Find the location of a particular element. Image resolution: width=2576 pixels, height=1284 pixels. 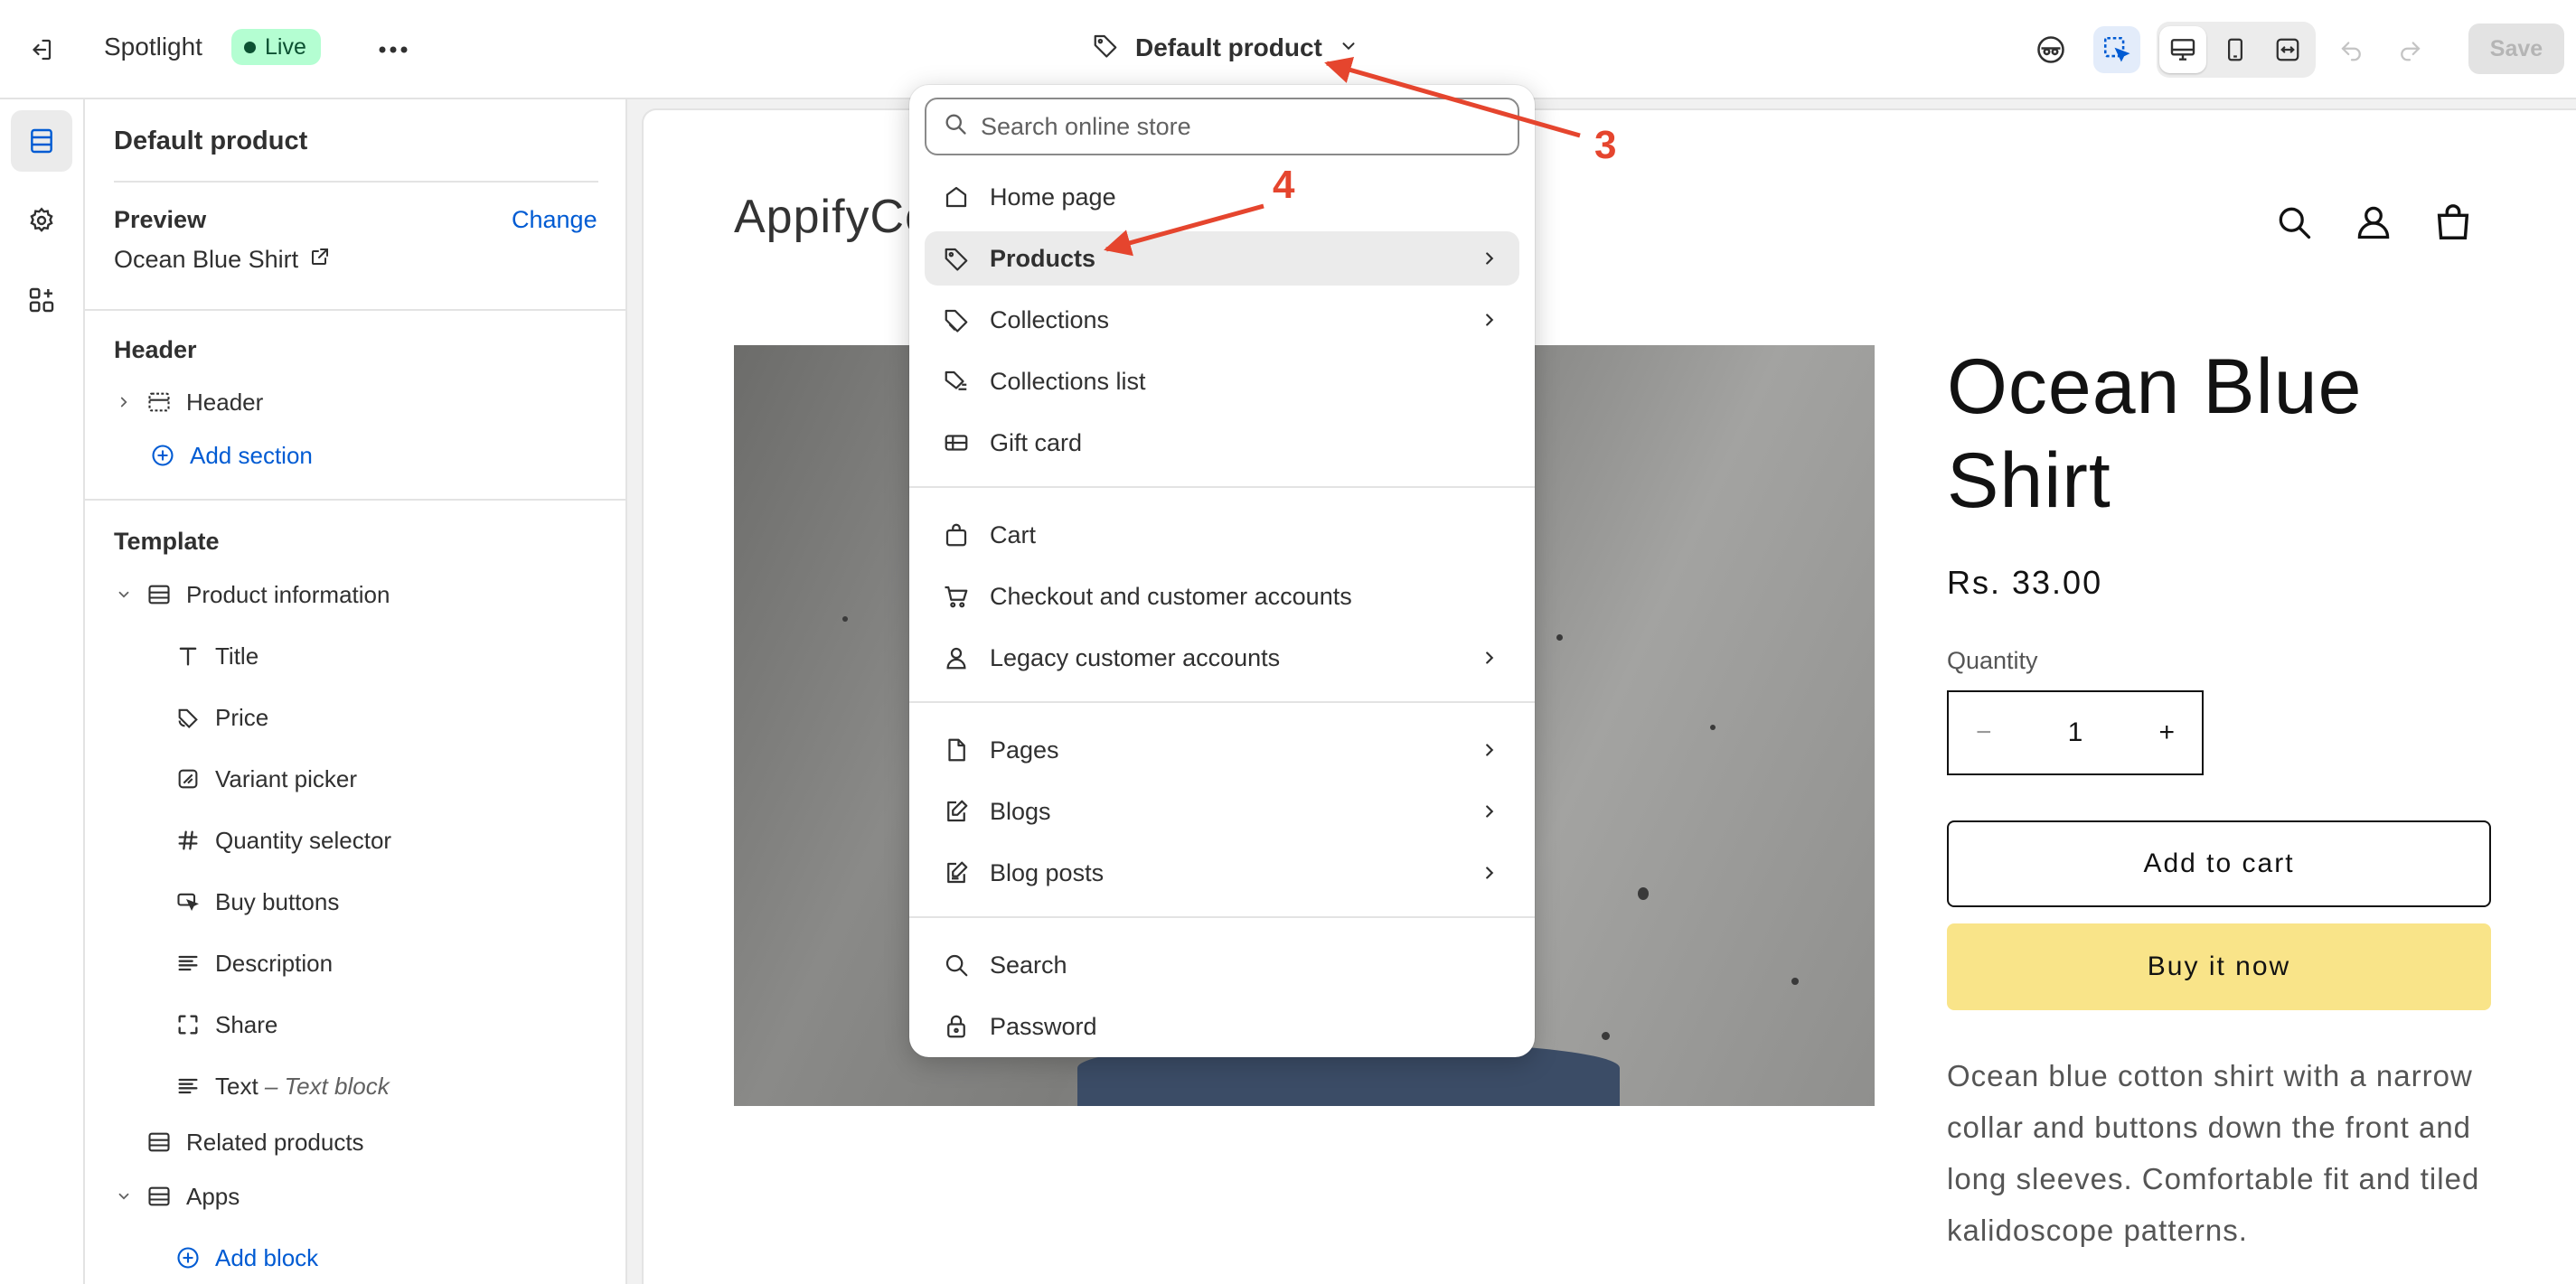

menu-item-label: Collections list is located at coordinates (1068, 381).